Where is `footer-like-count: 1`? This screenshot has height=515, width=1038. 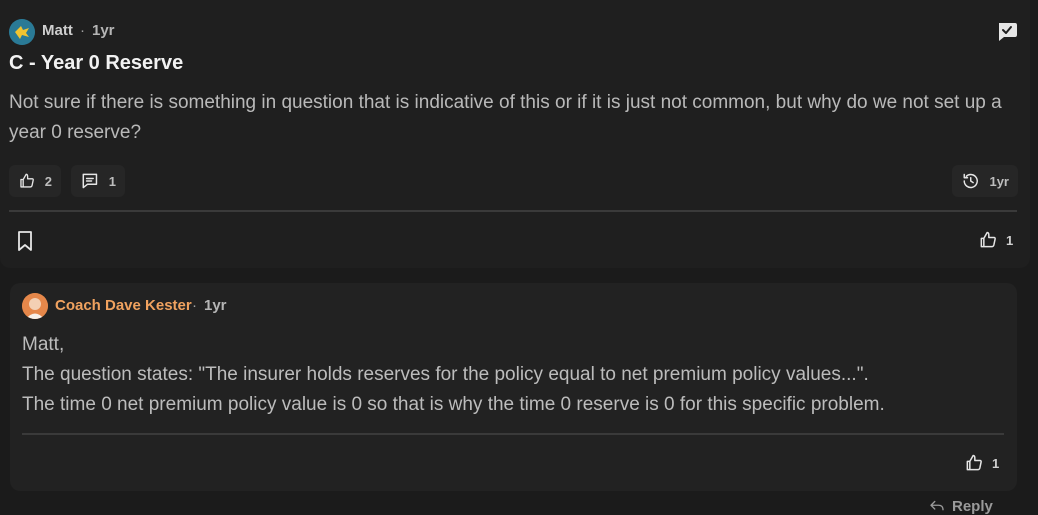
footer-like-count: 1 is located at coordinates (1010, 240).